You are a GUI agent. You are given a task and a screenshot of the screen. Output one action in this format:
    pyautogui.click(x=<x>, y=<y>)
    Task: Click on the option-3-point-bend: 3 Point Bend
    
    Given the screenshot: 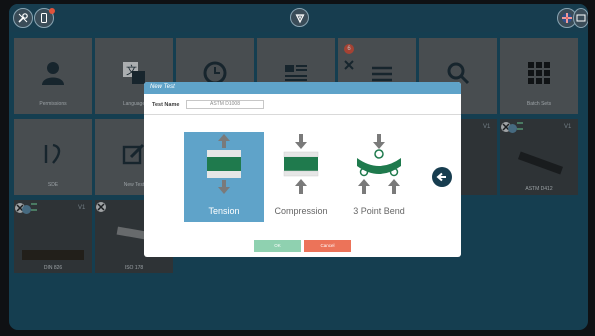 What is the action you would take?
    pyautogui.click(x=379, y=177)
    